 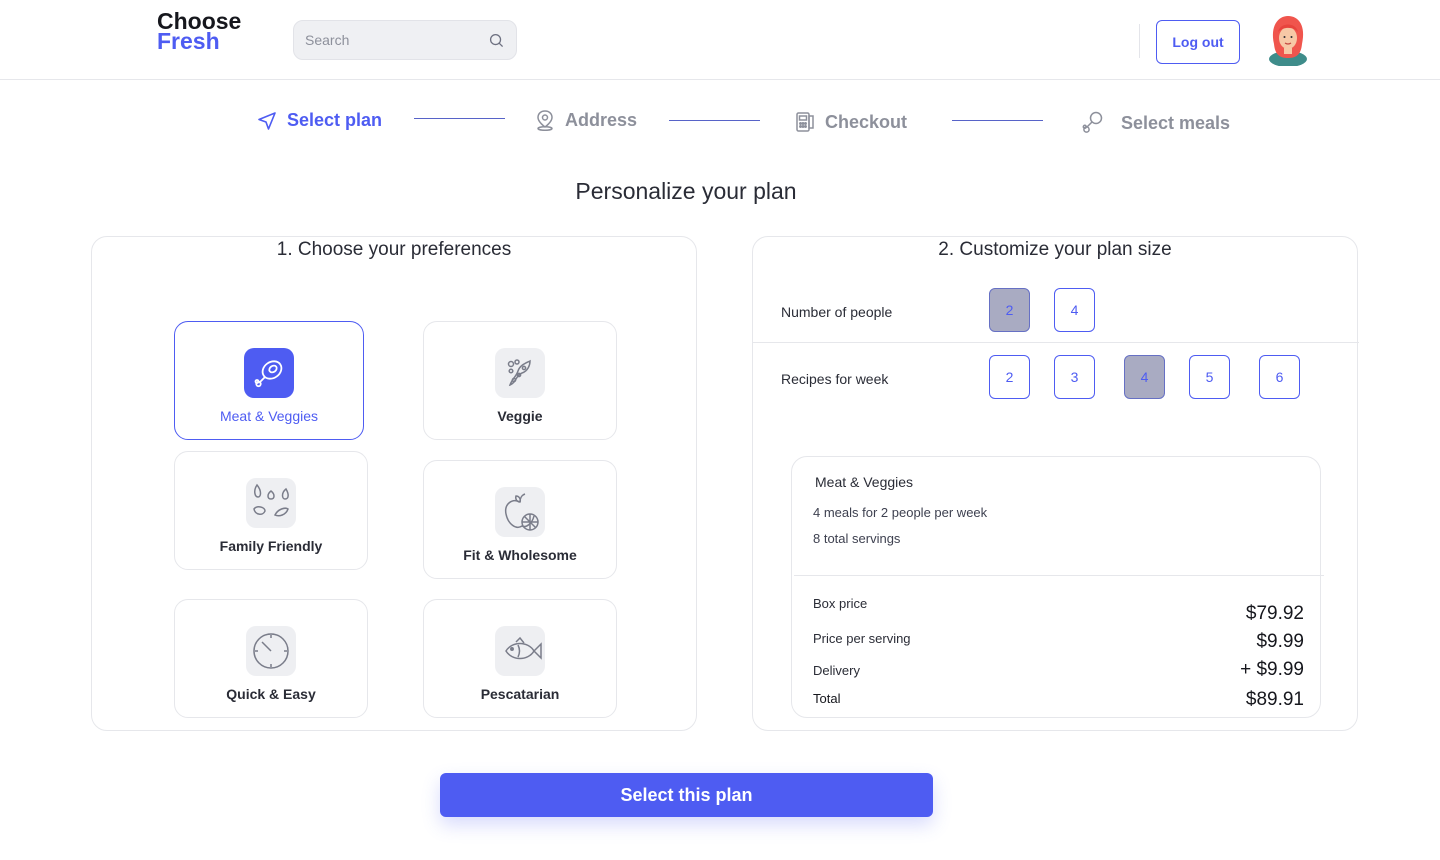 What do you see at coordinates (1274, 613) in the screenshot?
I see `box-price-value: $79.92` at bounding box center [1274, 613].